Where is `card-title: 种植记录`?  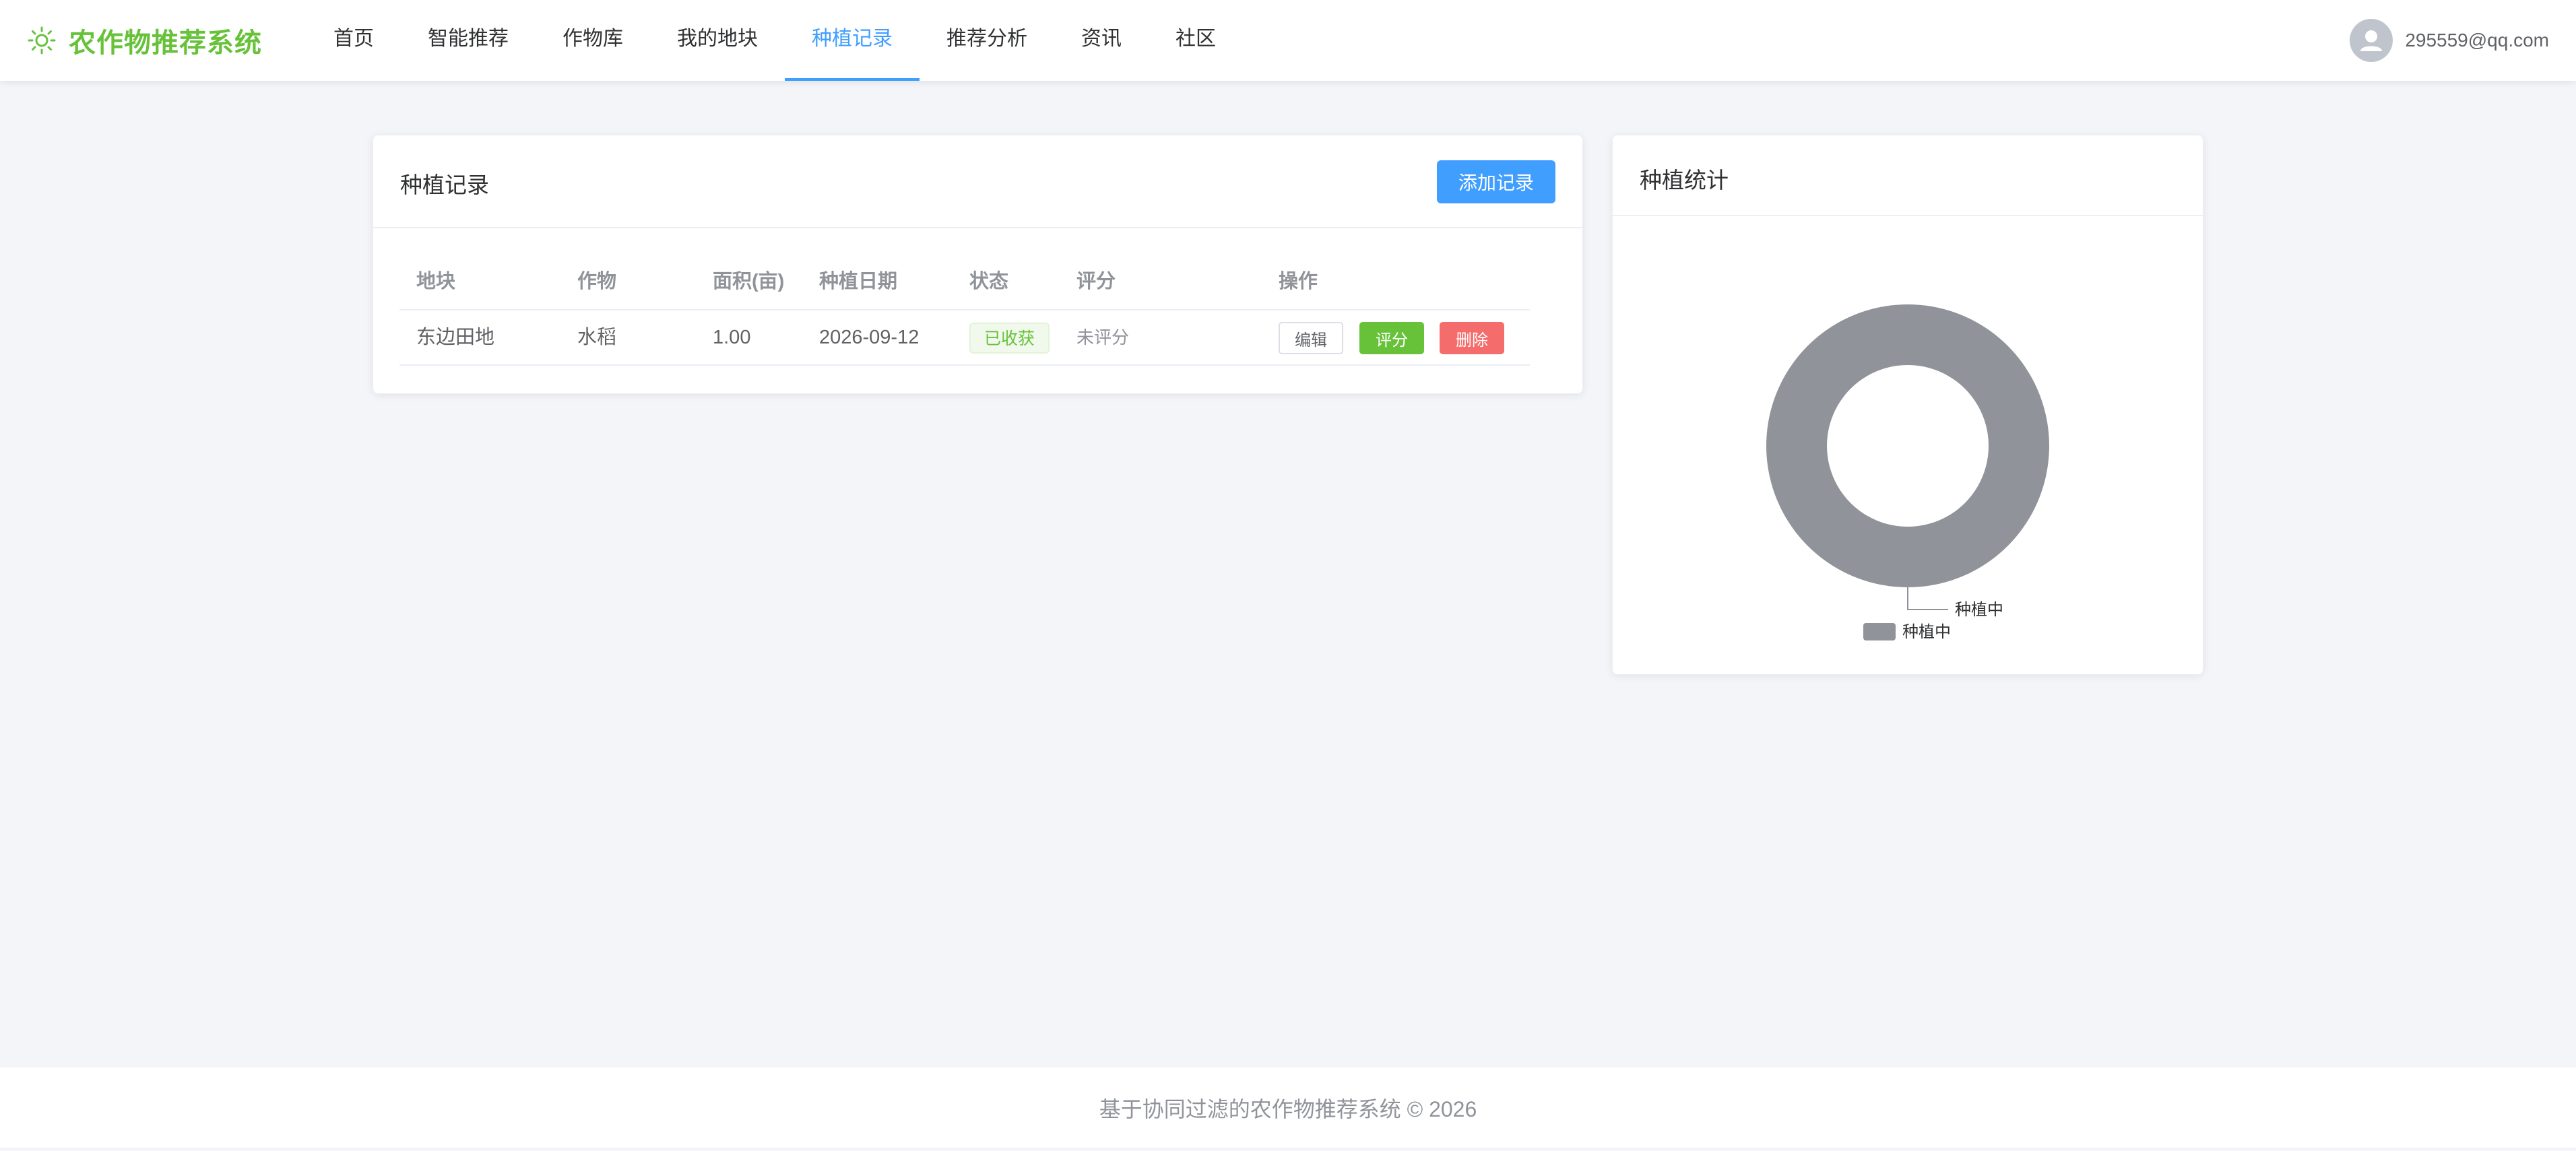
card-title: 种植记录 is located at coordinates (444, 184).